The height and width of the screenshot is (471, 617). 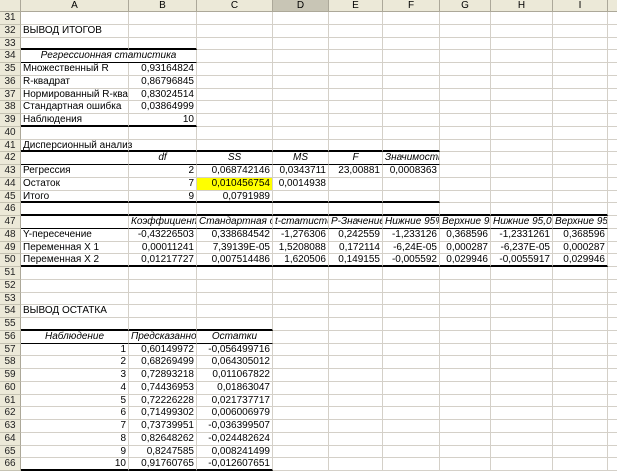 I want to click on cell-g40, so click(x=465, y=133).